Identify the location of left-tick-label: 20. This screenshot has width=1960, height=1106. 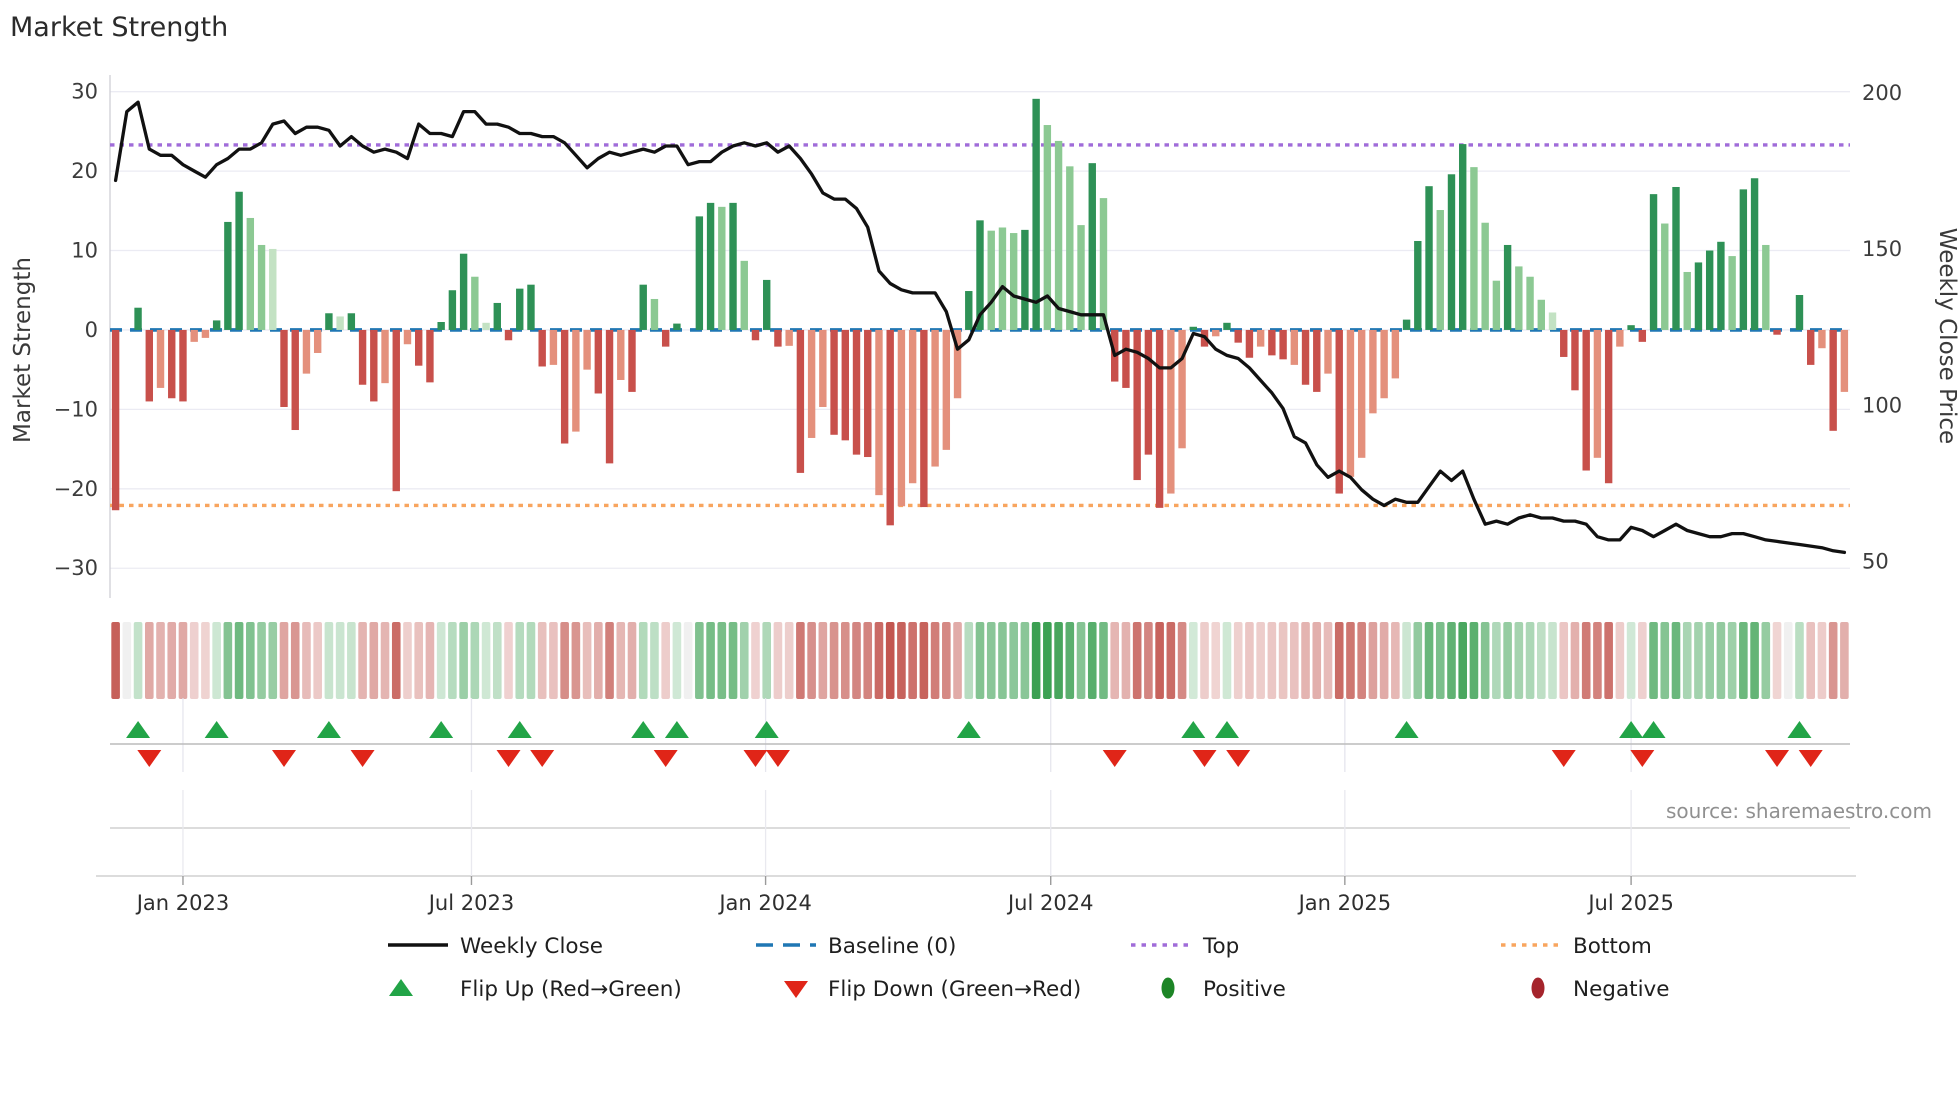
(84, 171).